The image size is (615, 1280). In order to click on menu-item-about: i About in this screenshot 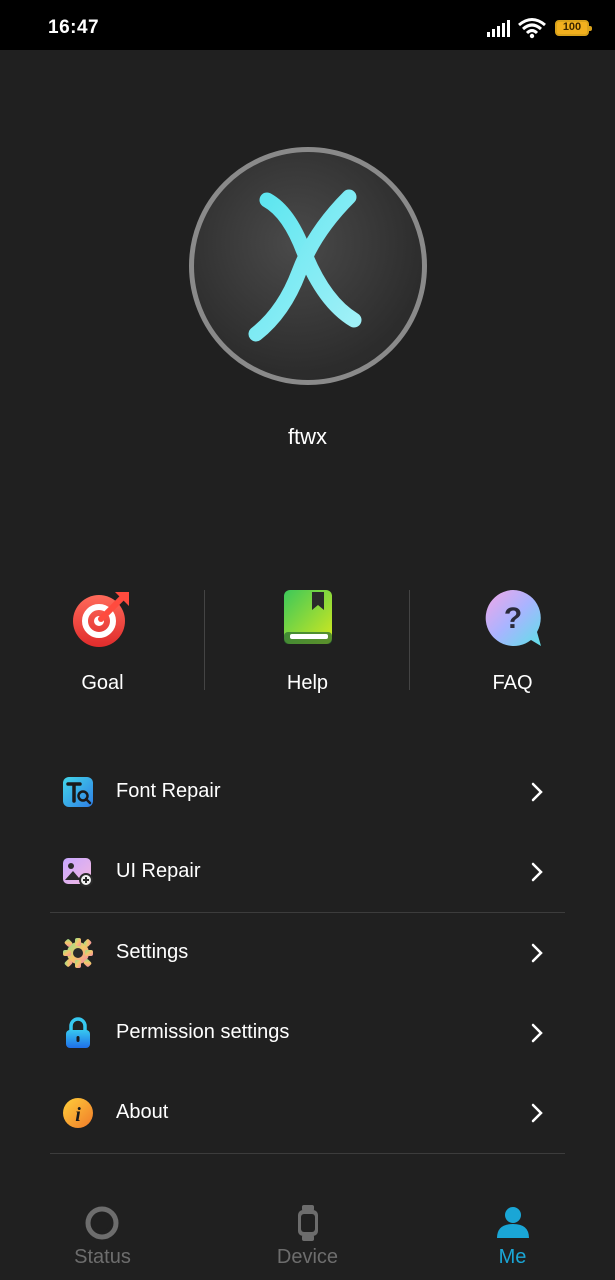, I will do `click(307, 1113)`.